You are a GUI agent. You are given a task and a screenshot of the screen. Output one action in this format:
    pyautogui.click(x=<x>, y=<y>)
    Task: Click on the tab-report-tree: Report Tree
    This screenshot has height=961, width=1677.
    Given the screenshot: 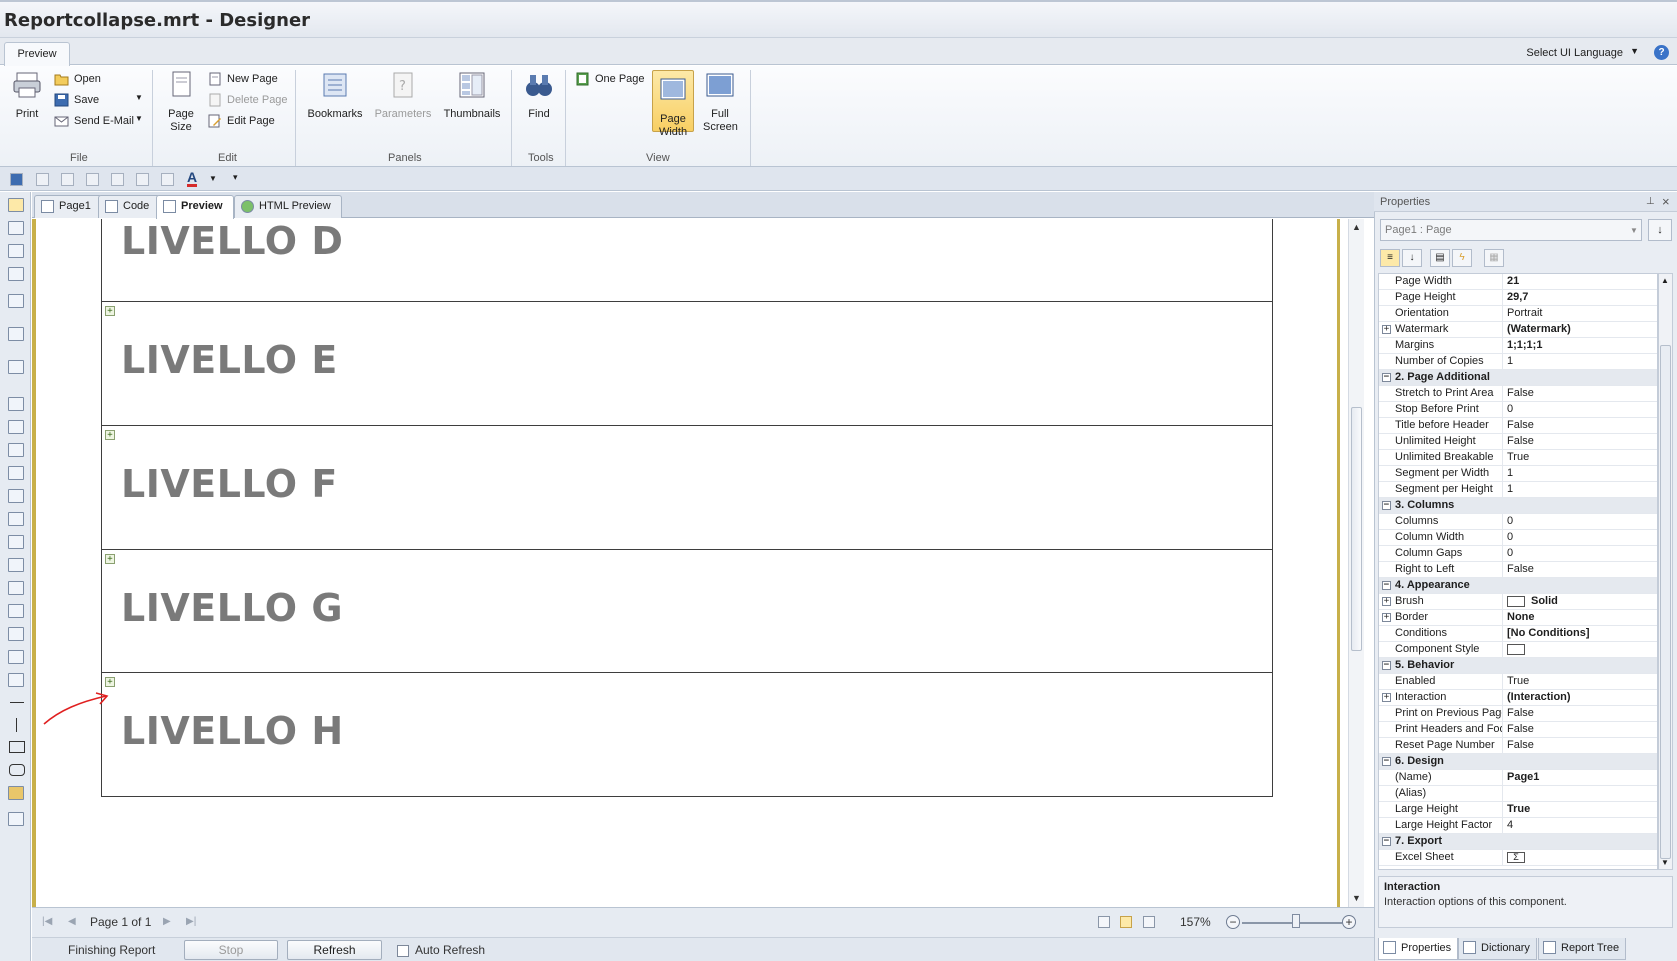 What is the action you would take?
    pyautogui.click(x=1582, y=949)
    